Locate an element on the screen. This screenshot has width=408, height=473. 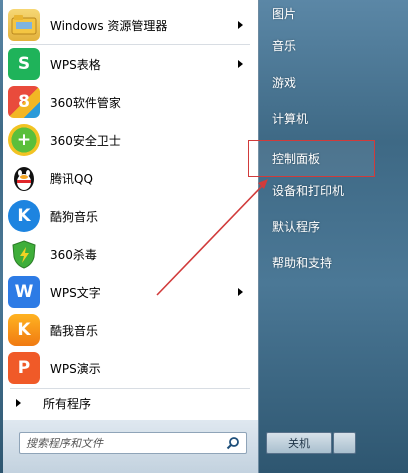
right-item-music: 音乐 is located at coordinates (326, 45).